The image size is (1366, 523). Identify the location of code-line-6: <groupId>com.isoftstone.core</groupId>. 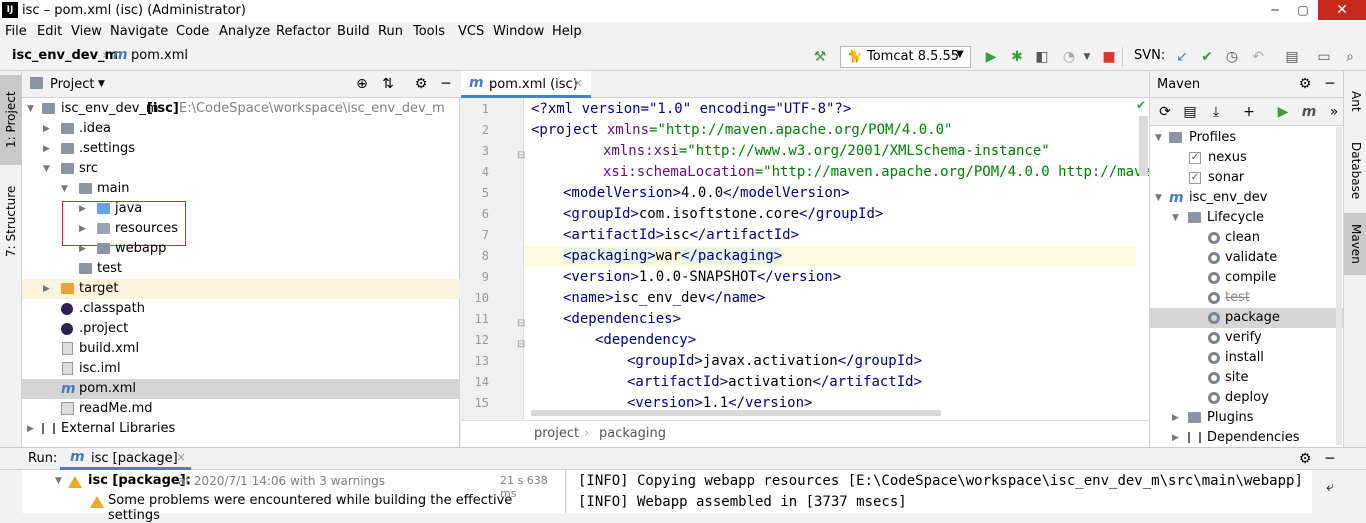
(723, 214).